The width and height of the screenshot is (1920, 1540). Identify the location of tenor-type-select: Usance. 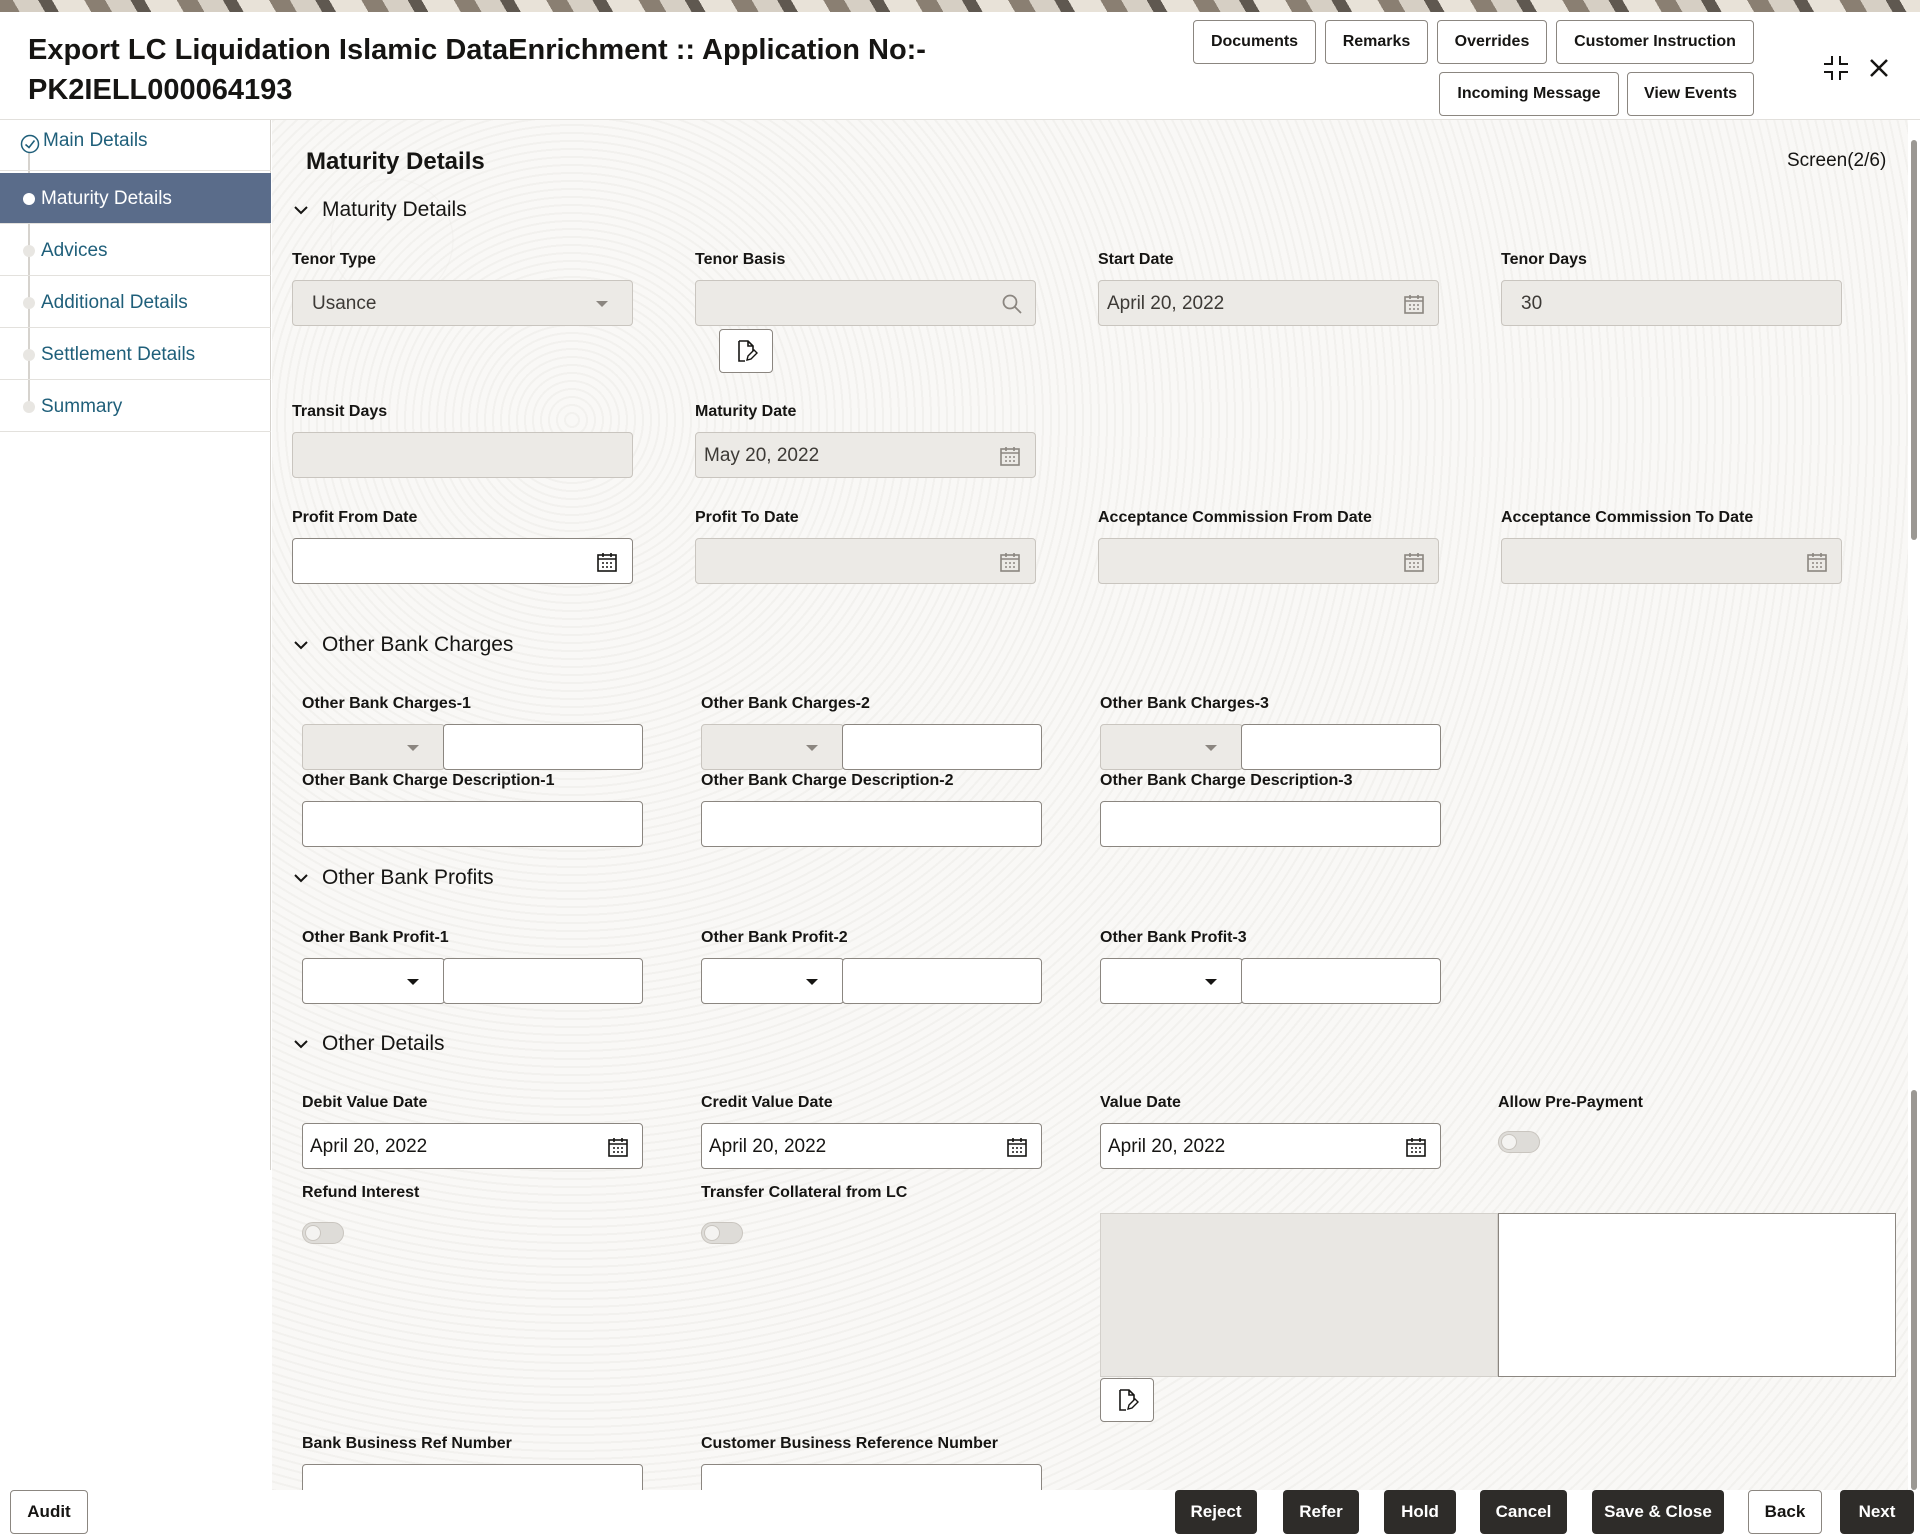
(462, 303).